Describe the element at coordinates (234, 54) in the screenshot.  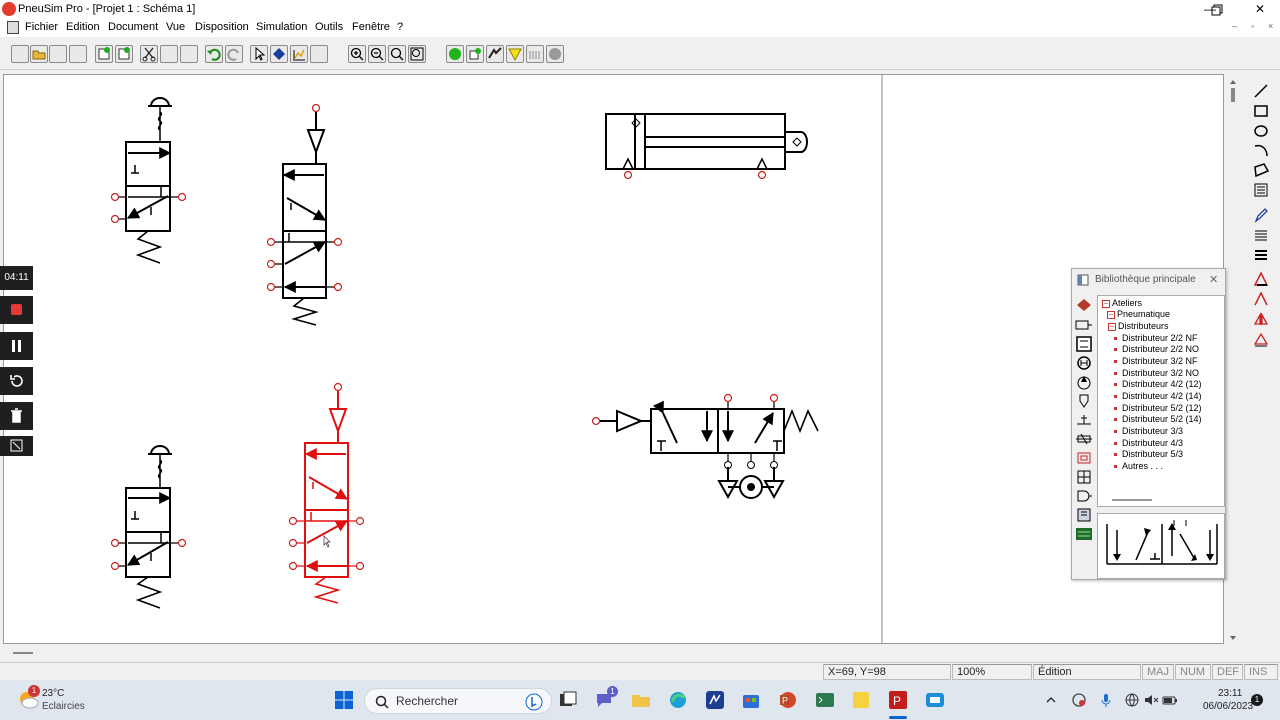
I see `redo-icon` at that location.